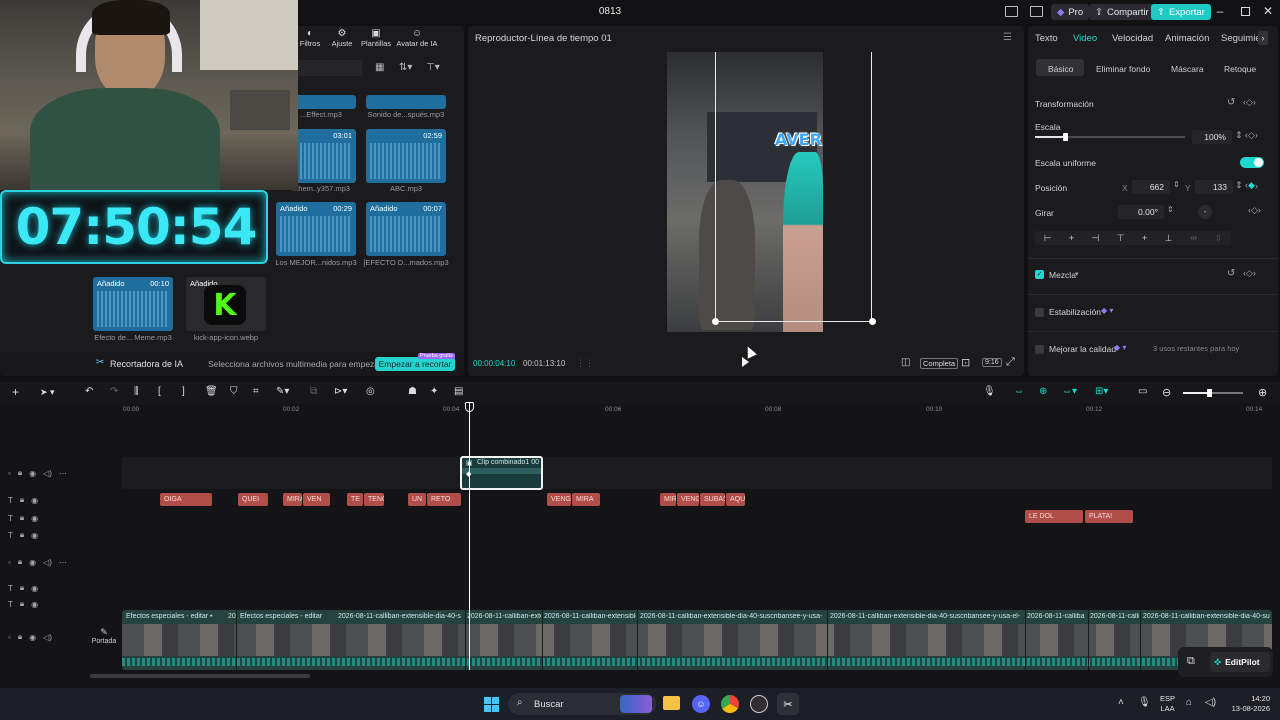 Image resolution: width=1280 pixels, height=720 pixels. Describe the element at coordinates (1240, 69) in the screenshot. I see `subtab-retouch: Retoque` at that location.